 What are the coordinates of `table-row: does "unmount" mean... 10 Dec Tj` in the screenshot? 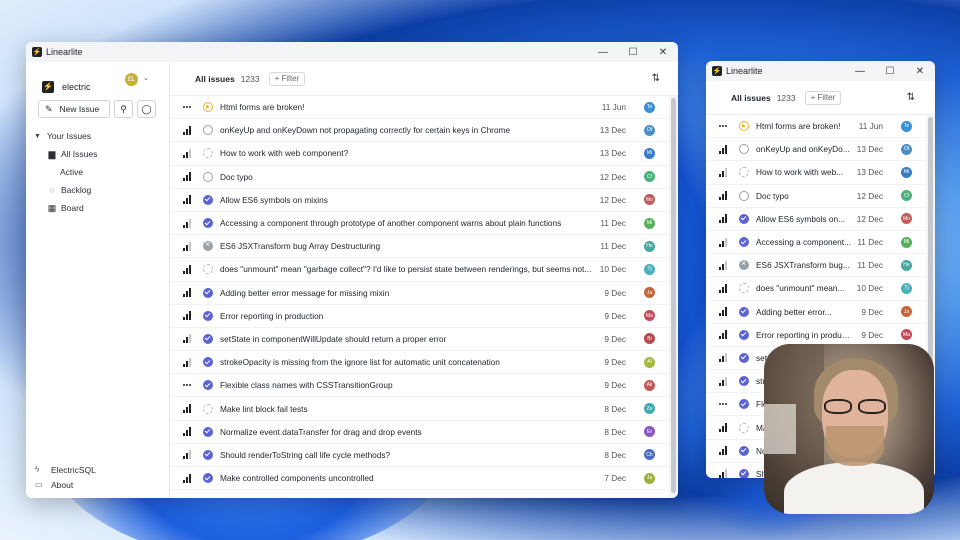 It's located at (820, 289).